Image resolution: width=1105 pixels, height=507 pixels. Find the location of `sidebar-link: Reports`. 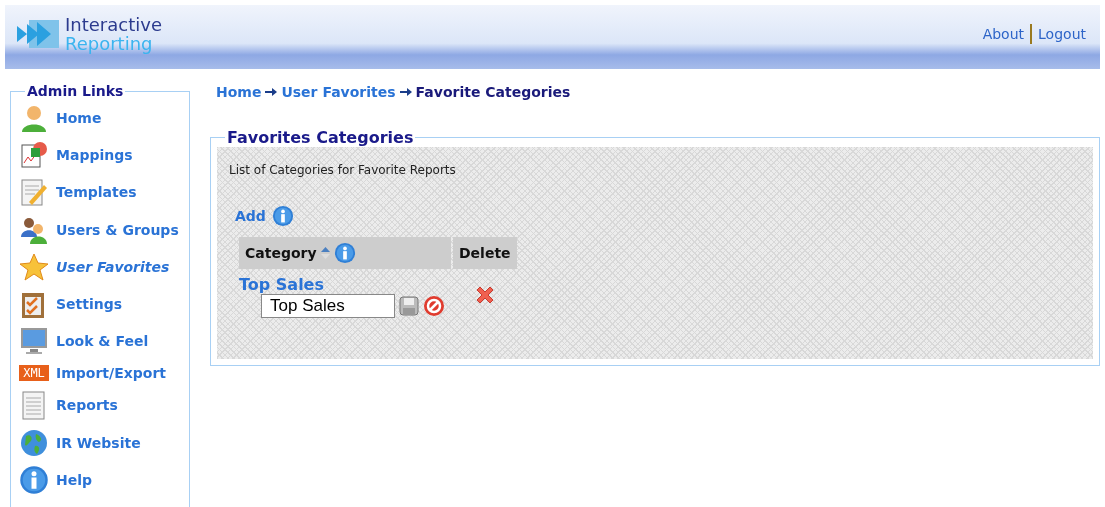

sidebar-link: Reports is located at coordinates (87, 405).